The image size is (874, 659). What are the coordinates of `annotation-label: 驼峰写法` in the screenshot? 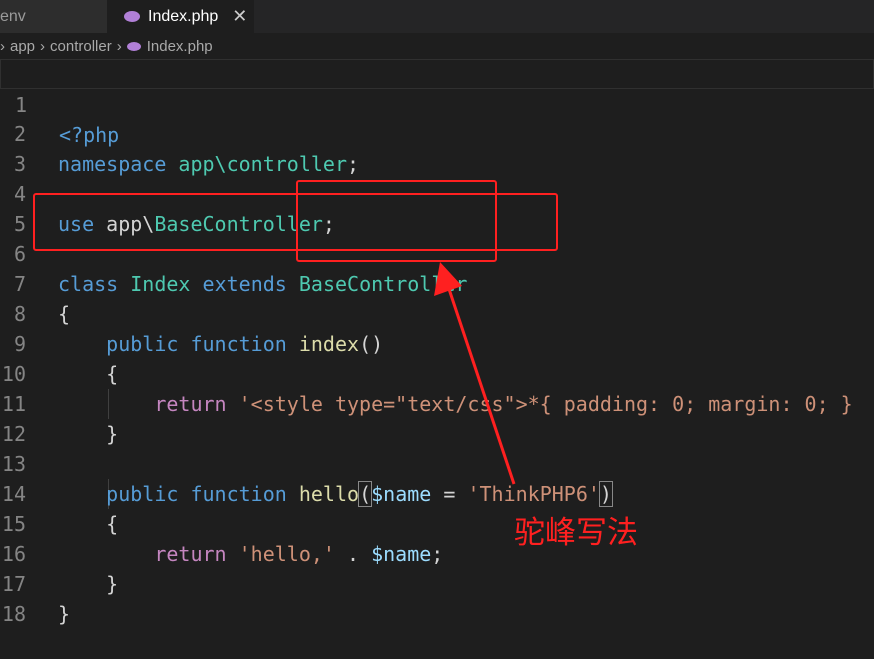 It's located at (576, 533).